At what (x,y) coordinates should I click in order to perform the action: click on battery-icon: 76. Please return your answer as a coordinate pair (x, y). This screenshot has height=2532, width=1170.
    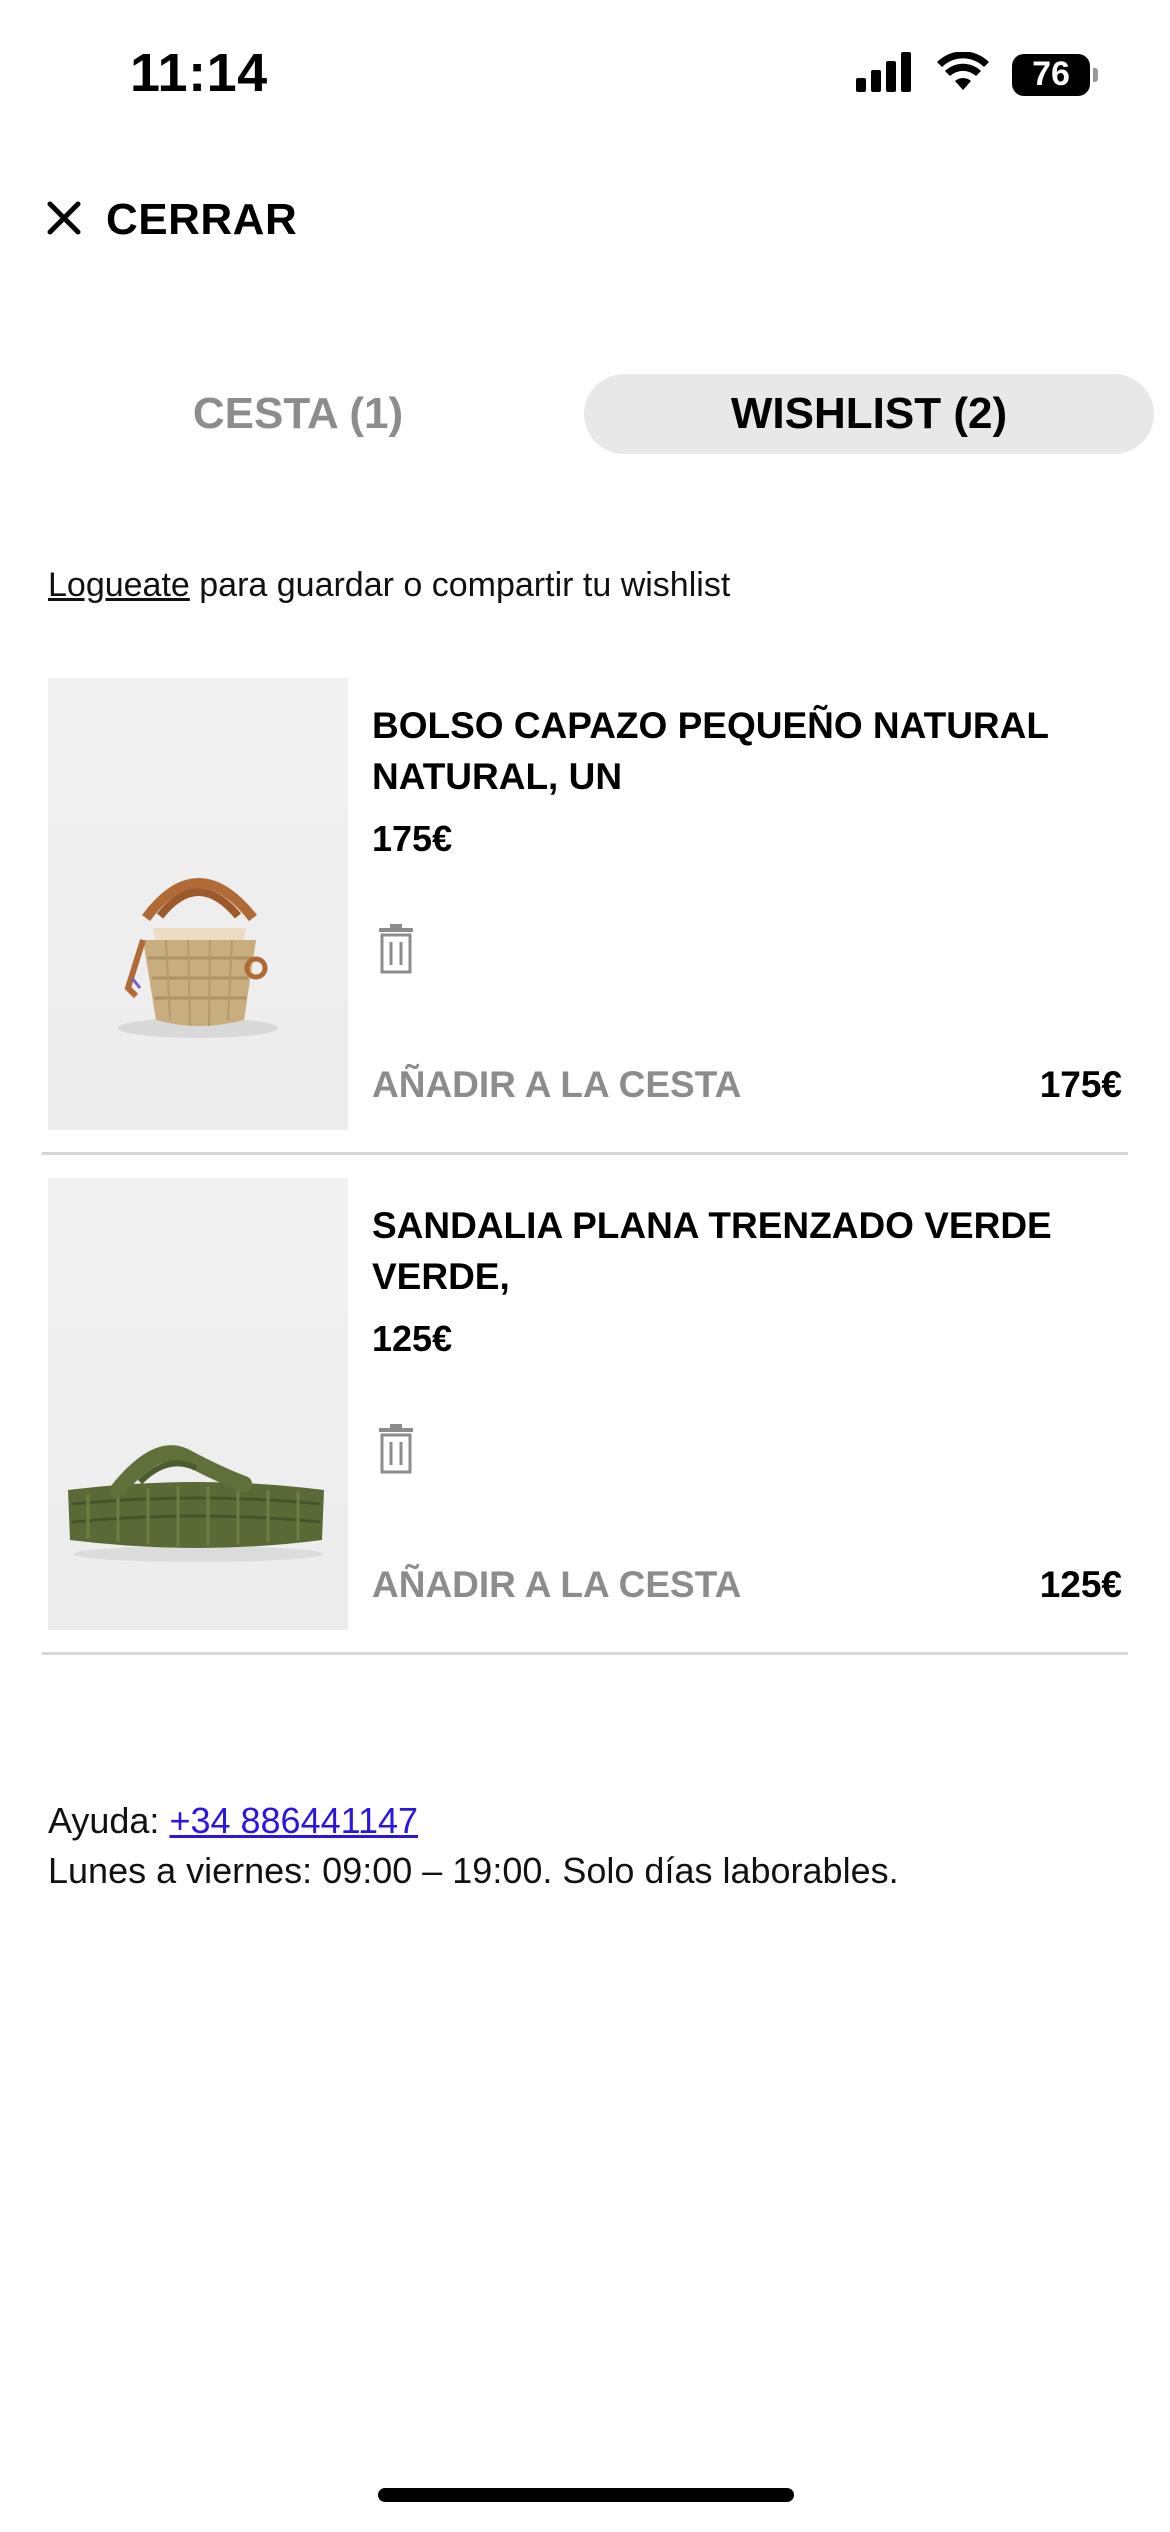
    Looking at the image, I should click on (1055, 74).